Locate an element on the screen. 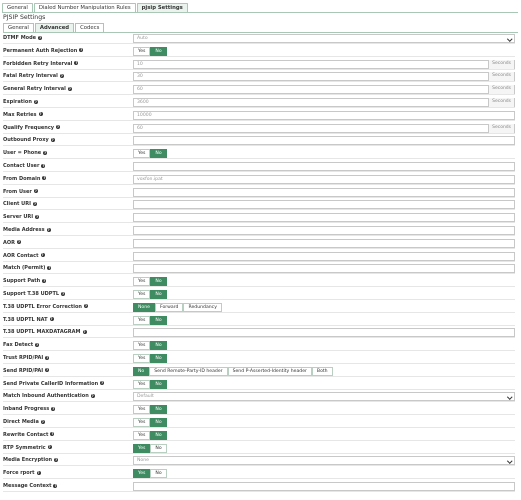 This screenshot has height=500, width=521. force-rport-option-yes: Yes is located at coordinates (142, 474).